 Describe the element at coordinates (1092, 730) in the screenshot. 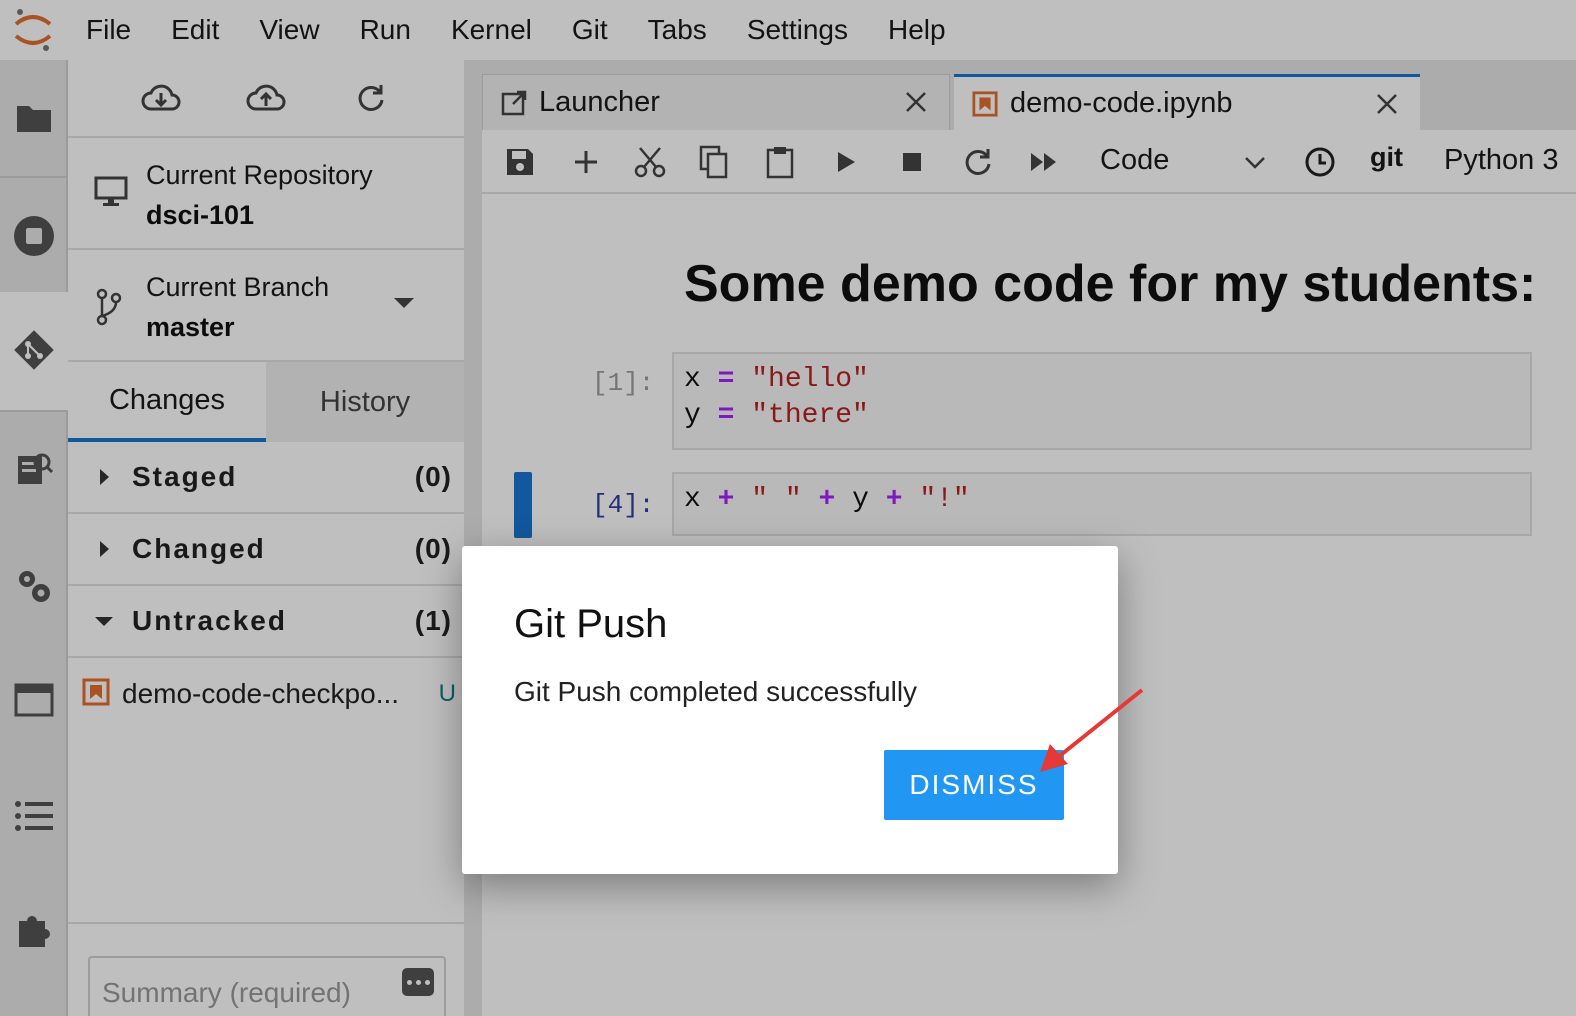

I see `annotation-arrow-icon` at that location.